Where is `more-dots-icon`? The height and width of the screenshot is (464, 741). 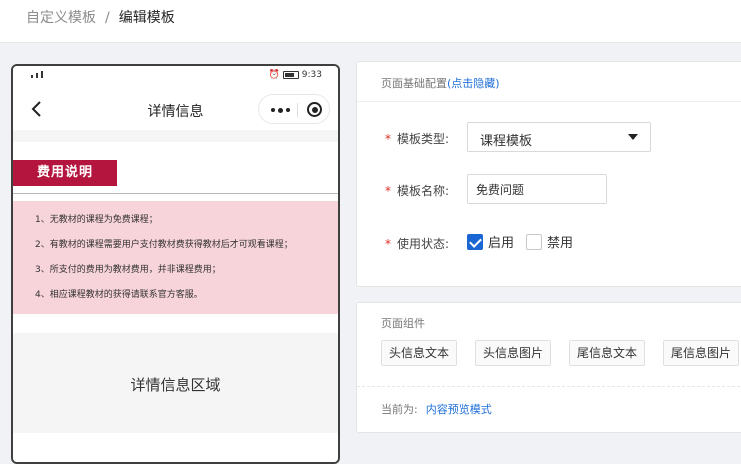
more-dots-icon is located at coordinates (280, 110).